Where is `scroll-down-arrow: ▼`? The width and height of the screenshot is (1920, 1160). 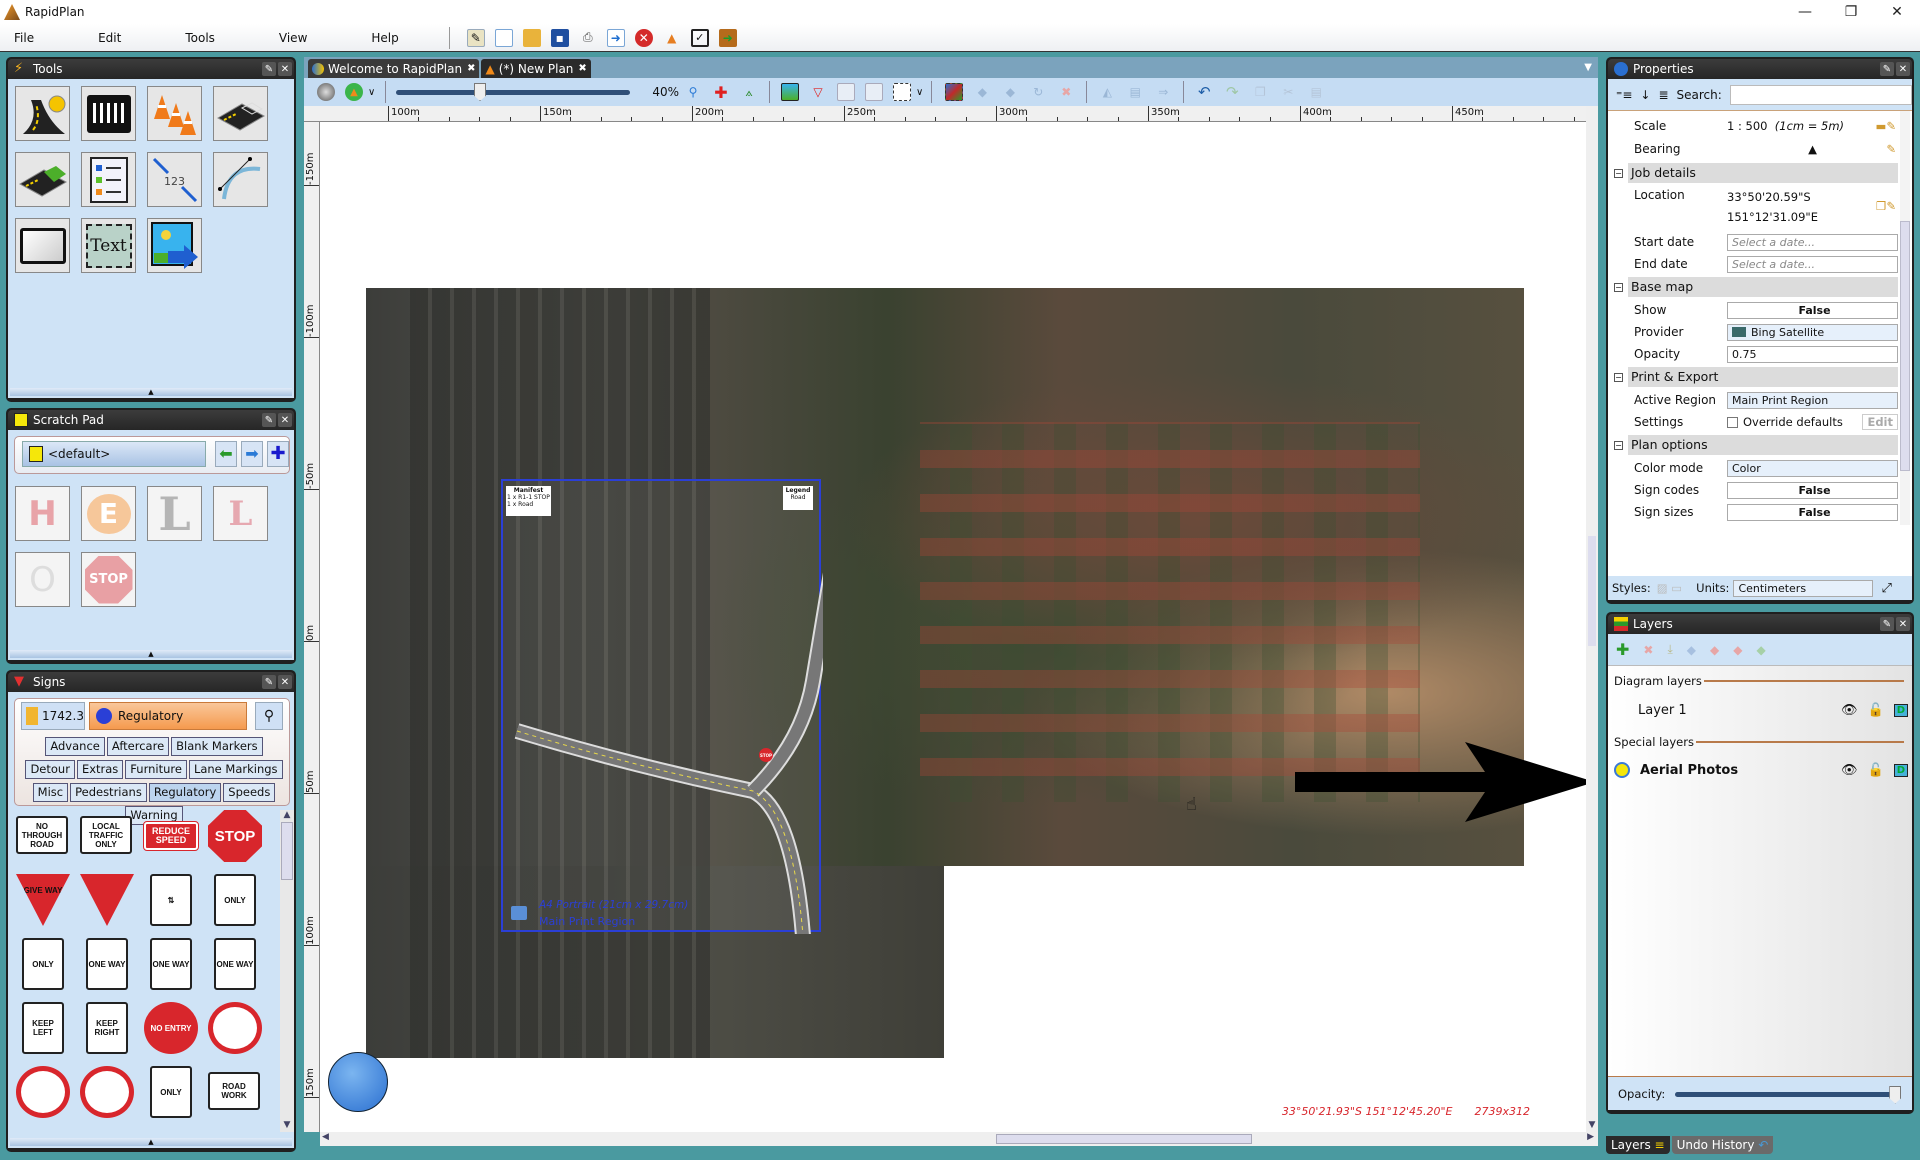 scroll-down-arrow: ▼ is located at coordinates (287, 1125).